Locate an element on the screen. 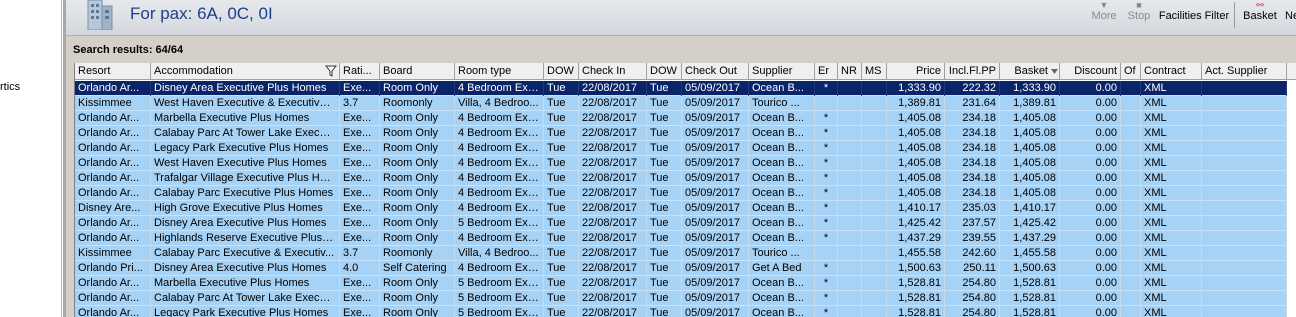 The width and height of the screenshot is (1296, 317). column-header-label: Room type is located at coordinates (485, 71).